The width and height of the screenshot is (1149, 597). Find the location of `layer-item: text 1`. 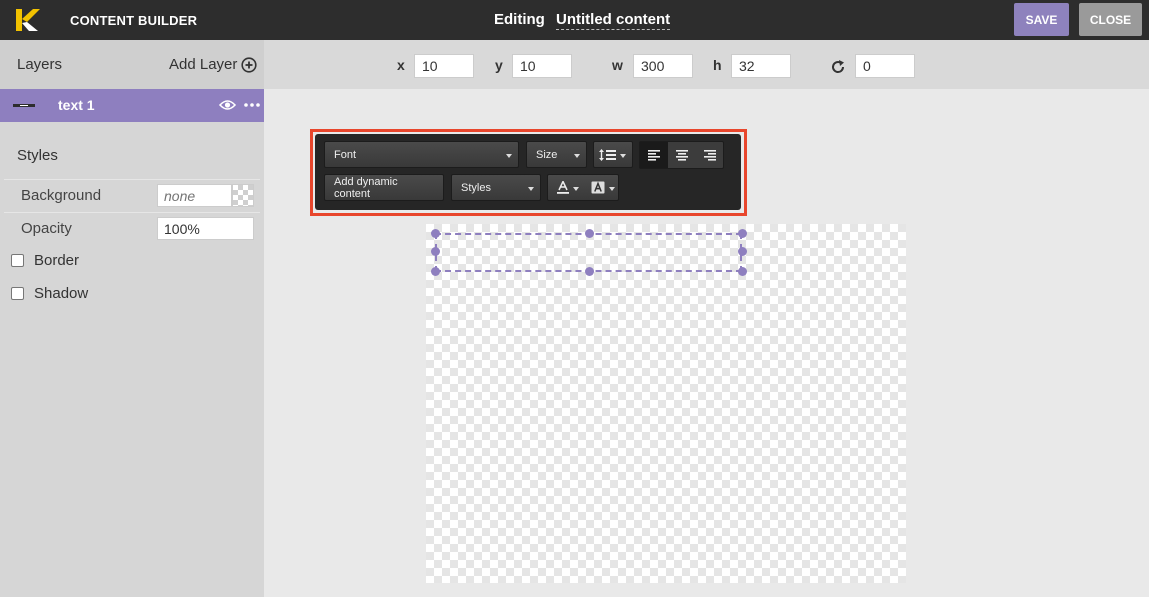

layer-item: text 1 is located at coordinates (132, 105).